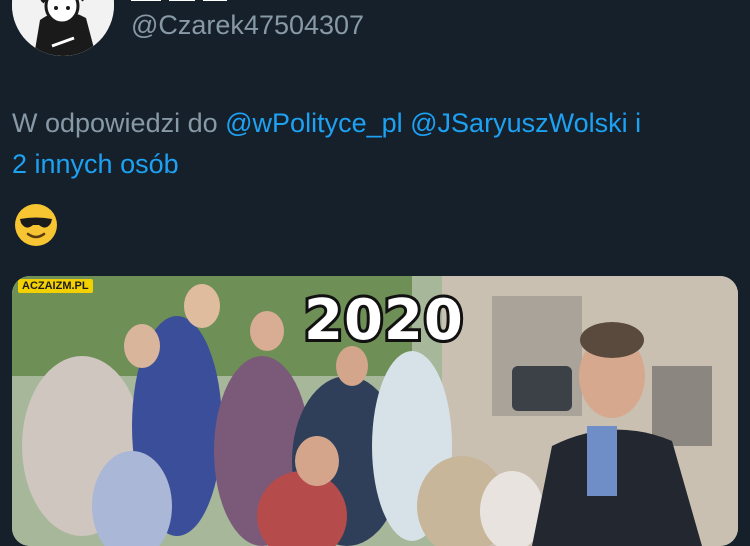 The image size is (750, 546). Describe the element at coordinates (55, 286) in the screenshot. I see `media-watermark: ACZAIZM.PL` at that location.